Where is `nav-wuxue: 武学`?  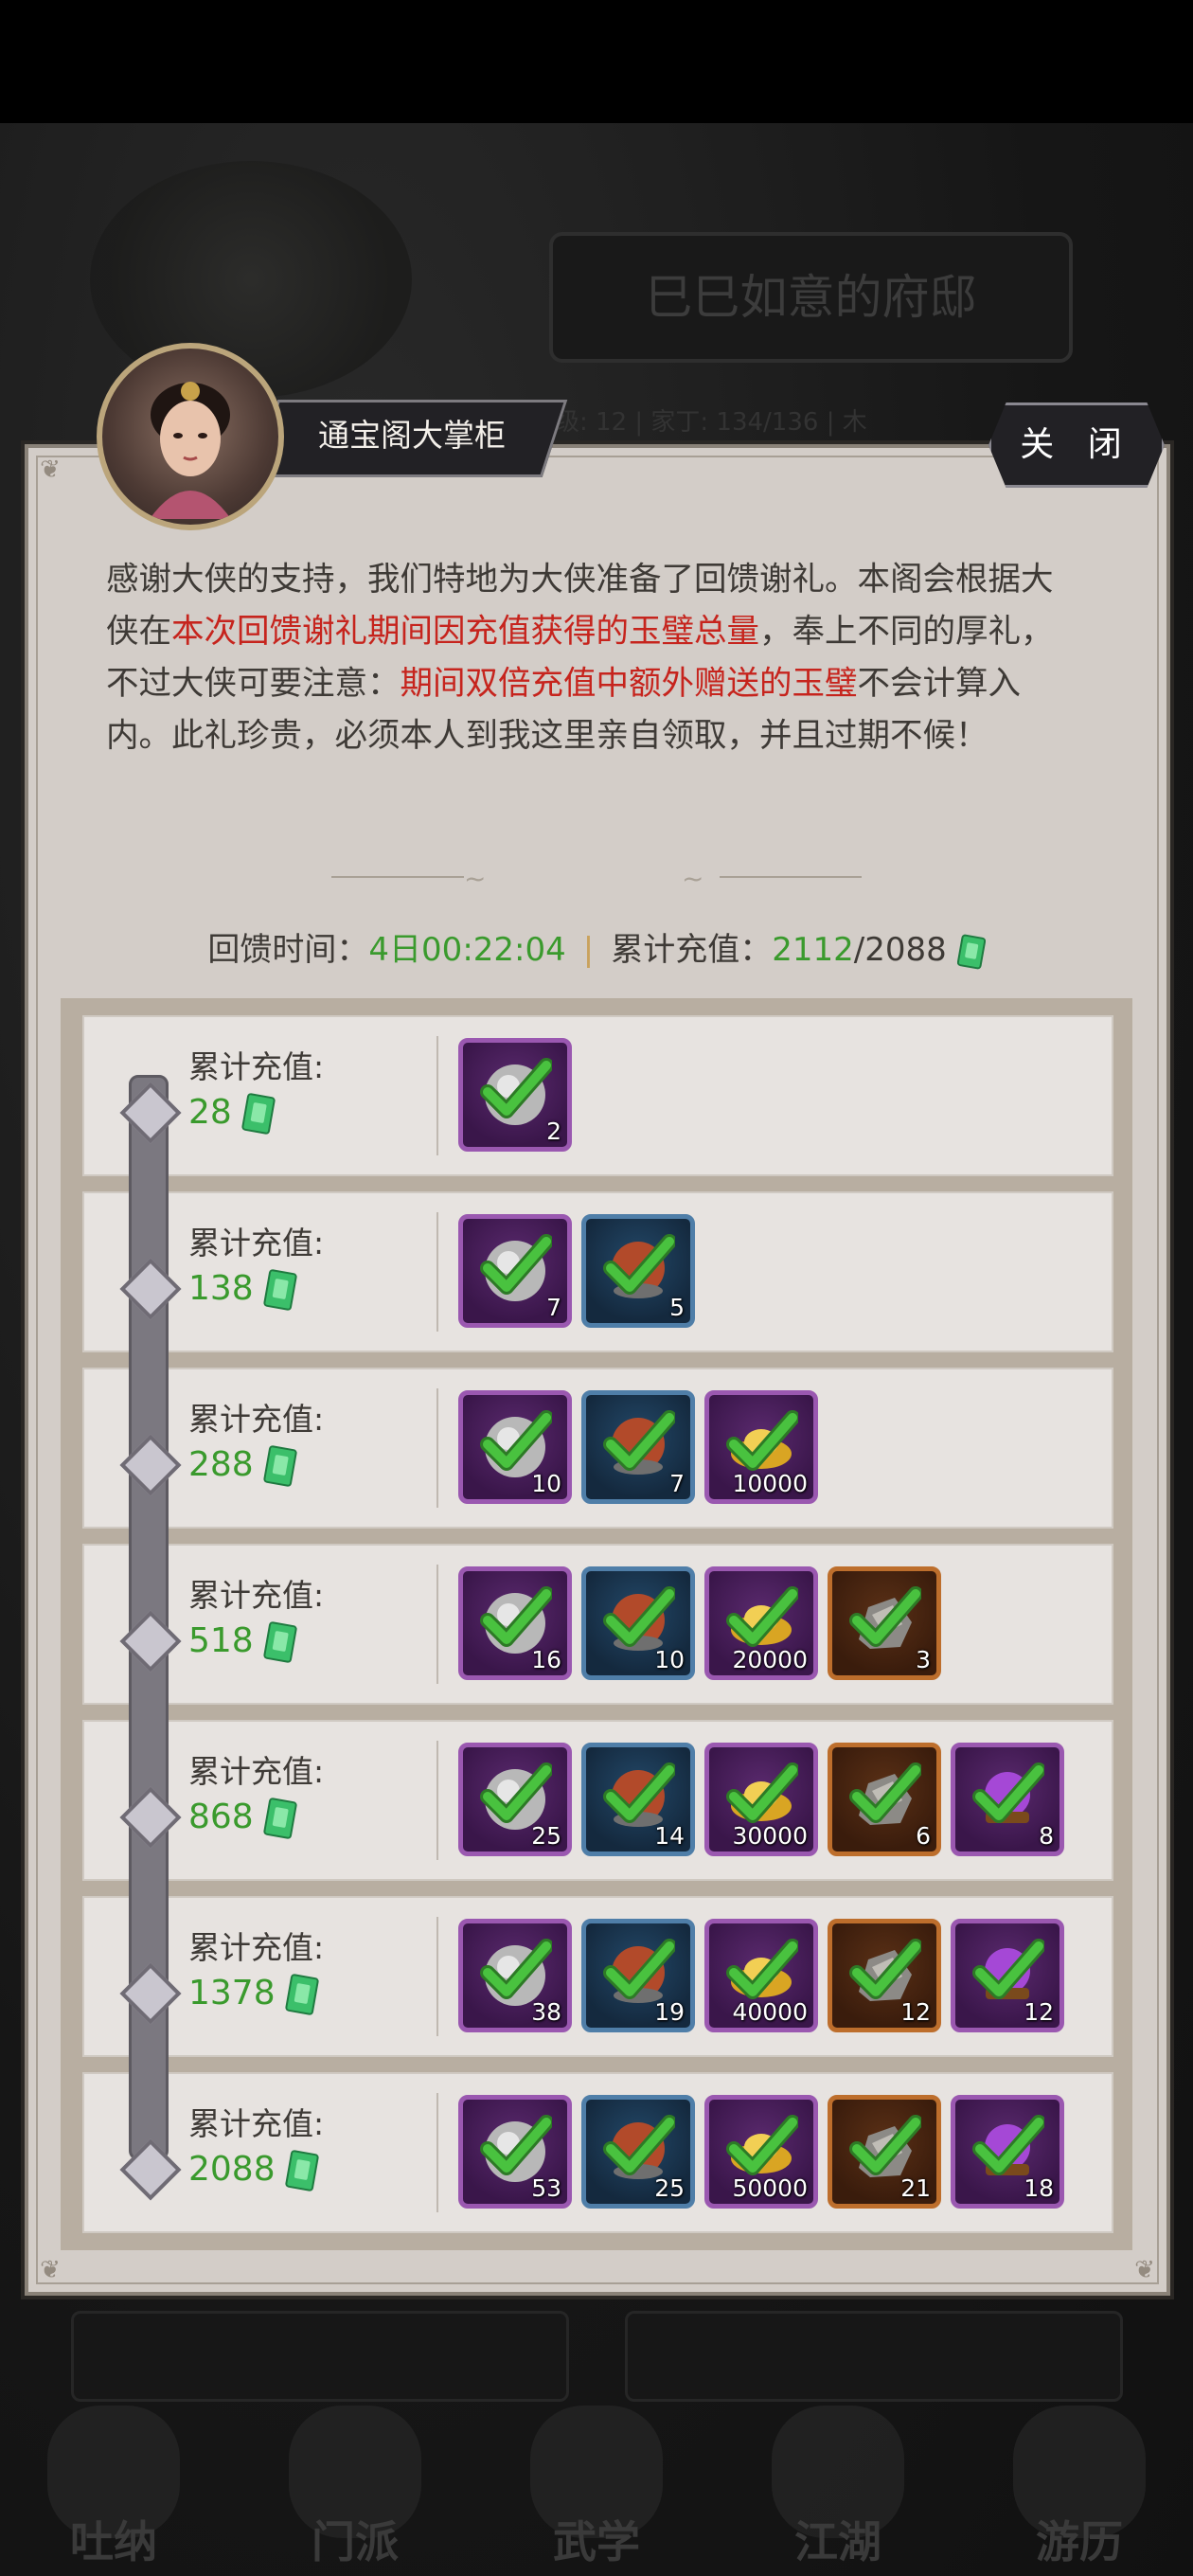 nav-wuxue: 武学 is located at coordinates (596, 2481).